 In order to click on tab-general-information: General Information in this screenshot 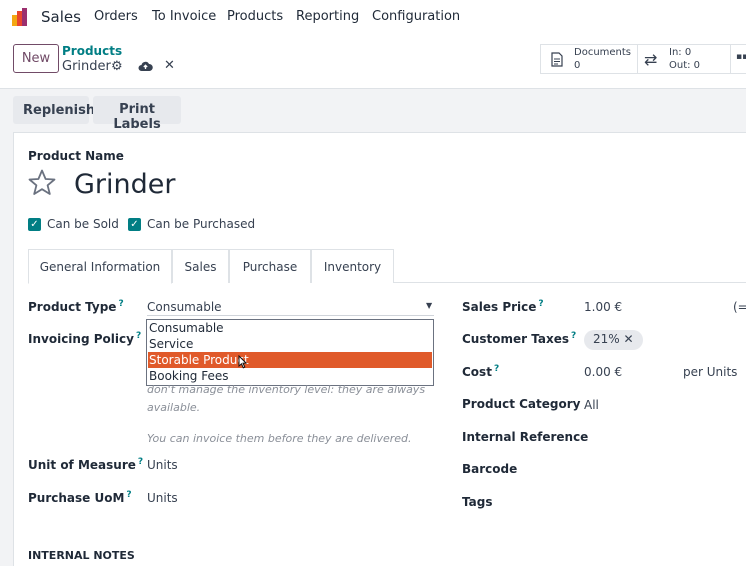, I will do `click(100, 266)`.